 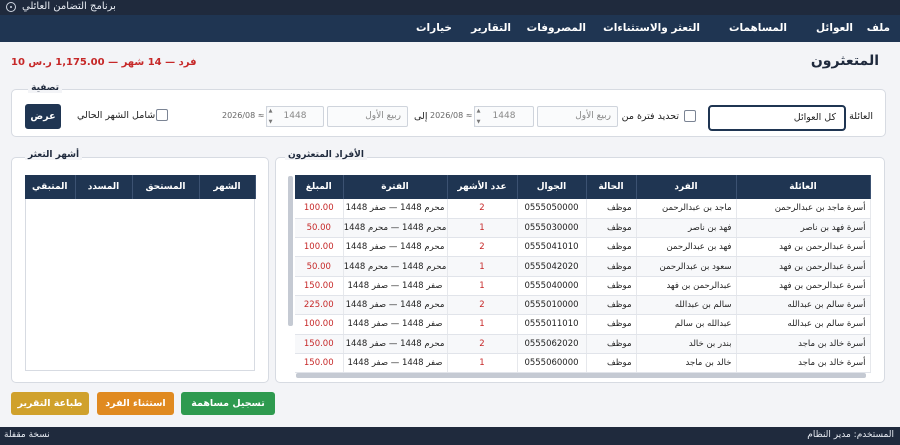 What do you see at coordinates (104, 62) in the screenshot?
I see `defaulters-summary: 10 فرد — 14 شهر — 1,175.00 ر.س` at bounding box center [104, 62].